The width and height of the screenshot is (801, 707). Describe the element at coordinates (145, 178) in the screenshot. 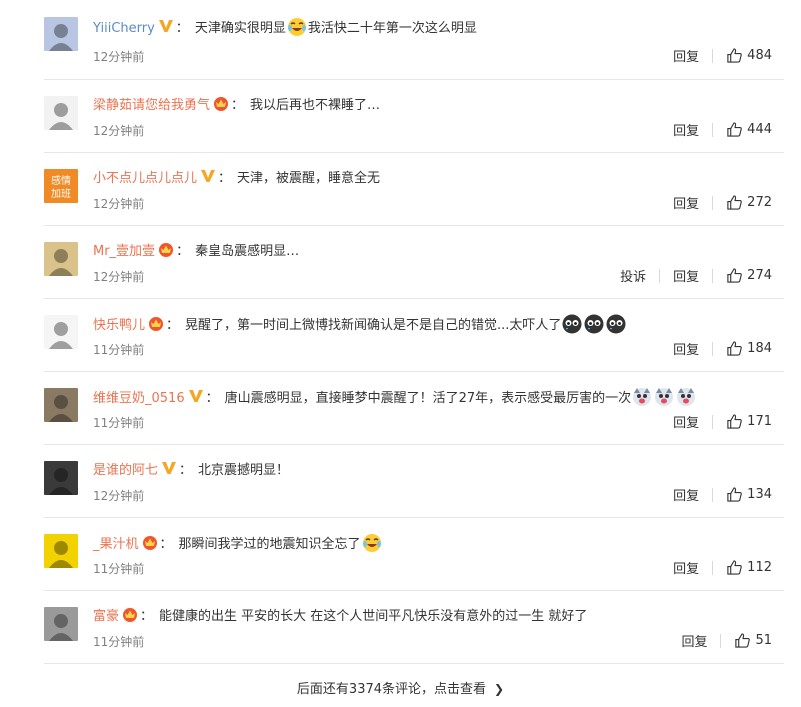

I see `username-link: 小不点儿点儿点儿` at that location.